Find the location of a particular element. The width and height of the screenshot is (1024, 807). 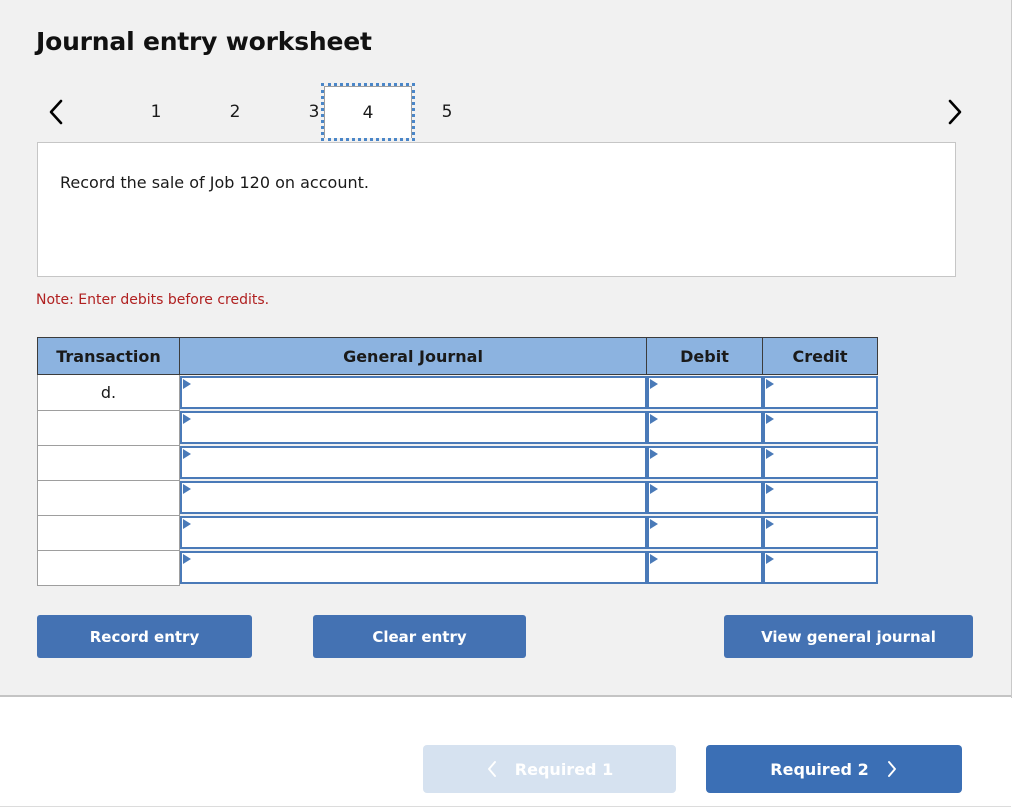

column-header-general-journal: General Journal is located at coordinates (413, 356).